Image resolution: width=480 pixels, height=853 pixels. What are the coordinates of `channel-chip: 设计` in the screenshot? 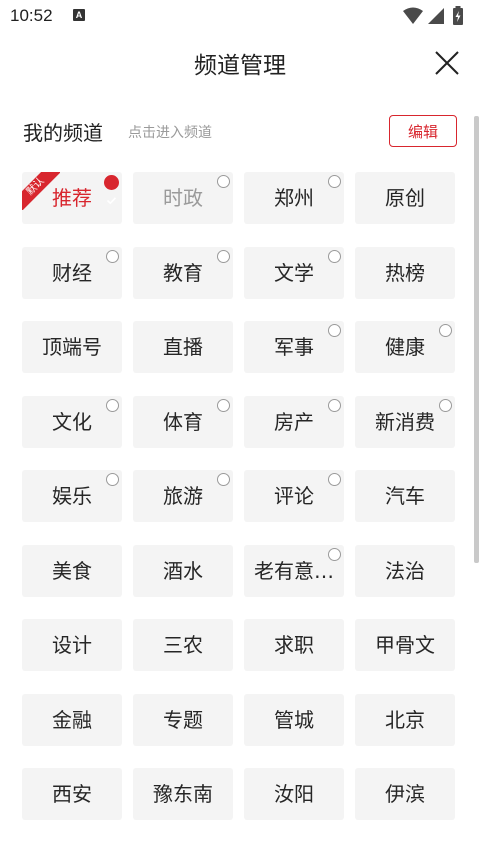 It's located at (72, 645).